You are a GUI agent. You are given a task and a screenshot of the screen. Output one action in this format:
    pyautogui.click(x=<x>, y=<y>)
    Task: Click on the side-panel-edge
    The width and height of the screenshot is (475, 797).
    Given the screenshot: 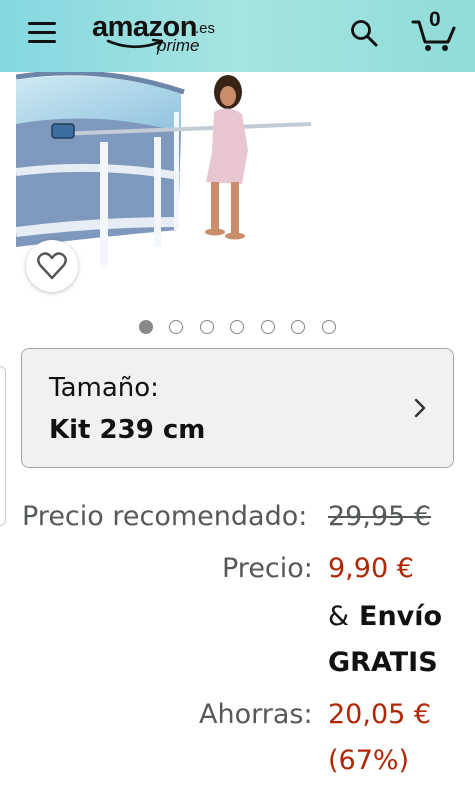 What is the action you would take?
    pyautogui.click(x=3, y=446)
    